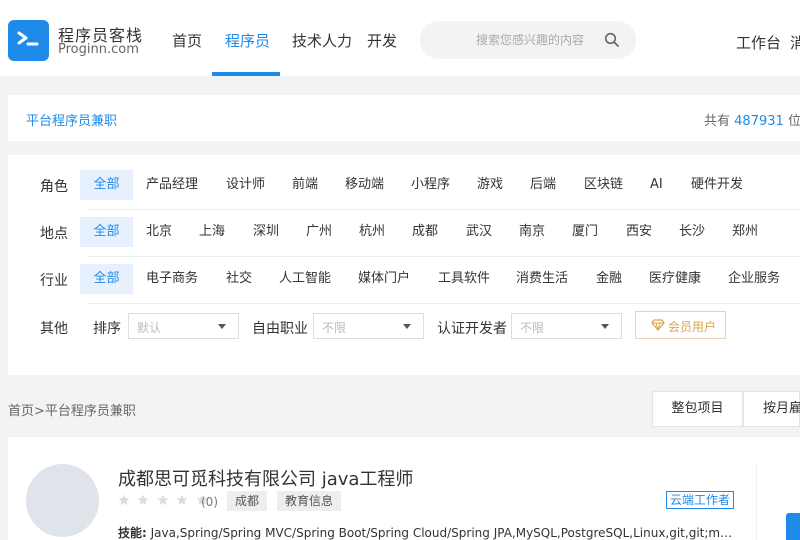  What do you see at coordinates (209, 502) in the screenshot?
I see `rating-count: (0)` at bounding box center [209, 502].